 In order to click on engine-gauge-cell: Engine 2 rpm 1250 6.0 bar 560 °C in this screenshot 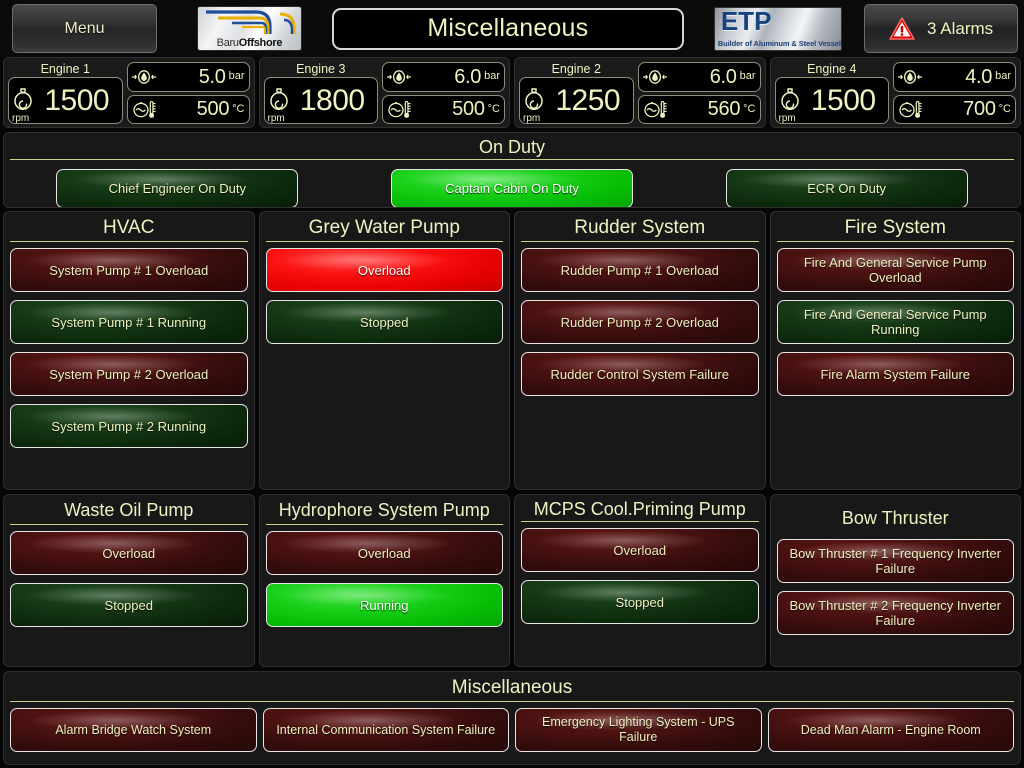, I will do `click(640, 92)`.